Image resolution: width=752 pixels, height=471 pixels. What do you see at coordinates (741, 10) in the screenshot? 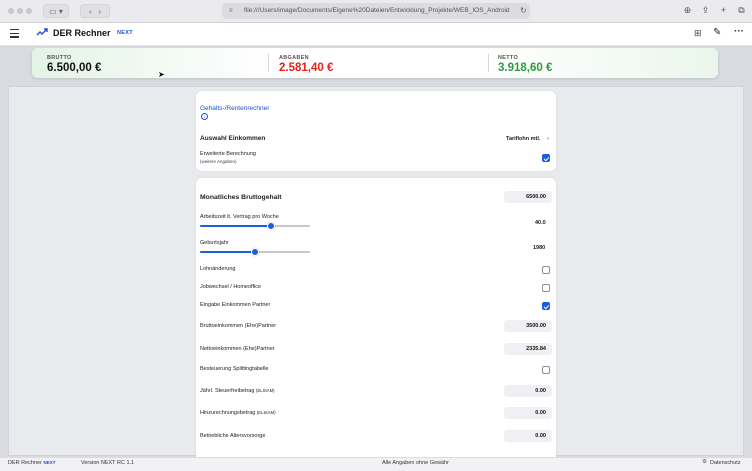
I see `tab-overview-icon: ⧉` at bounding box center [741, 10].